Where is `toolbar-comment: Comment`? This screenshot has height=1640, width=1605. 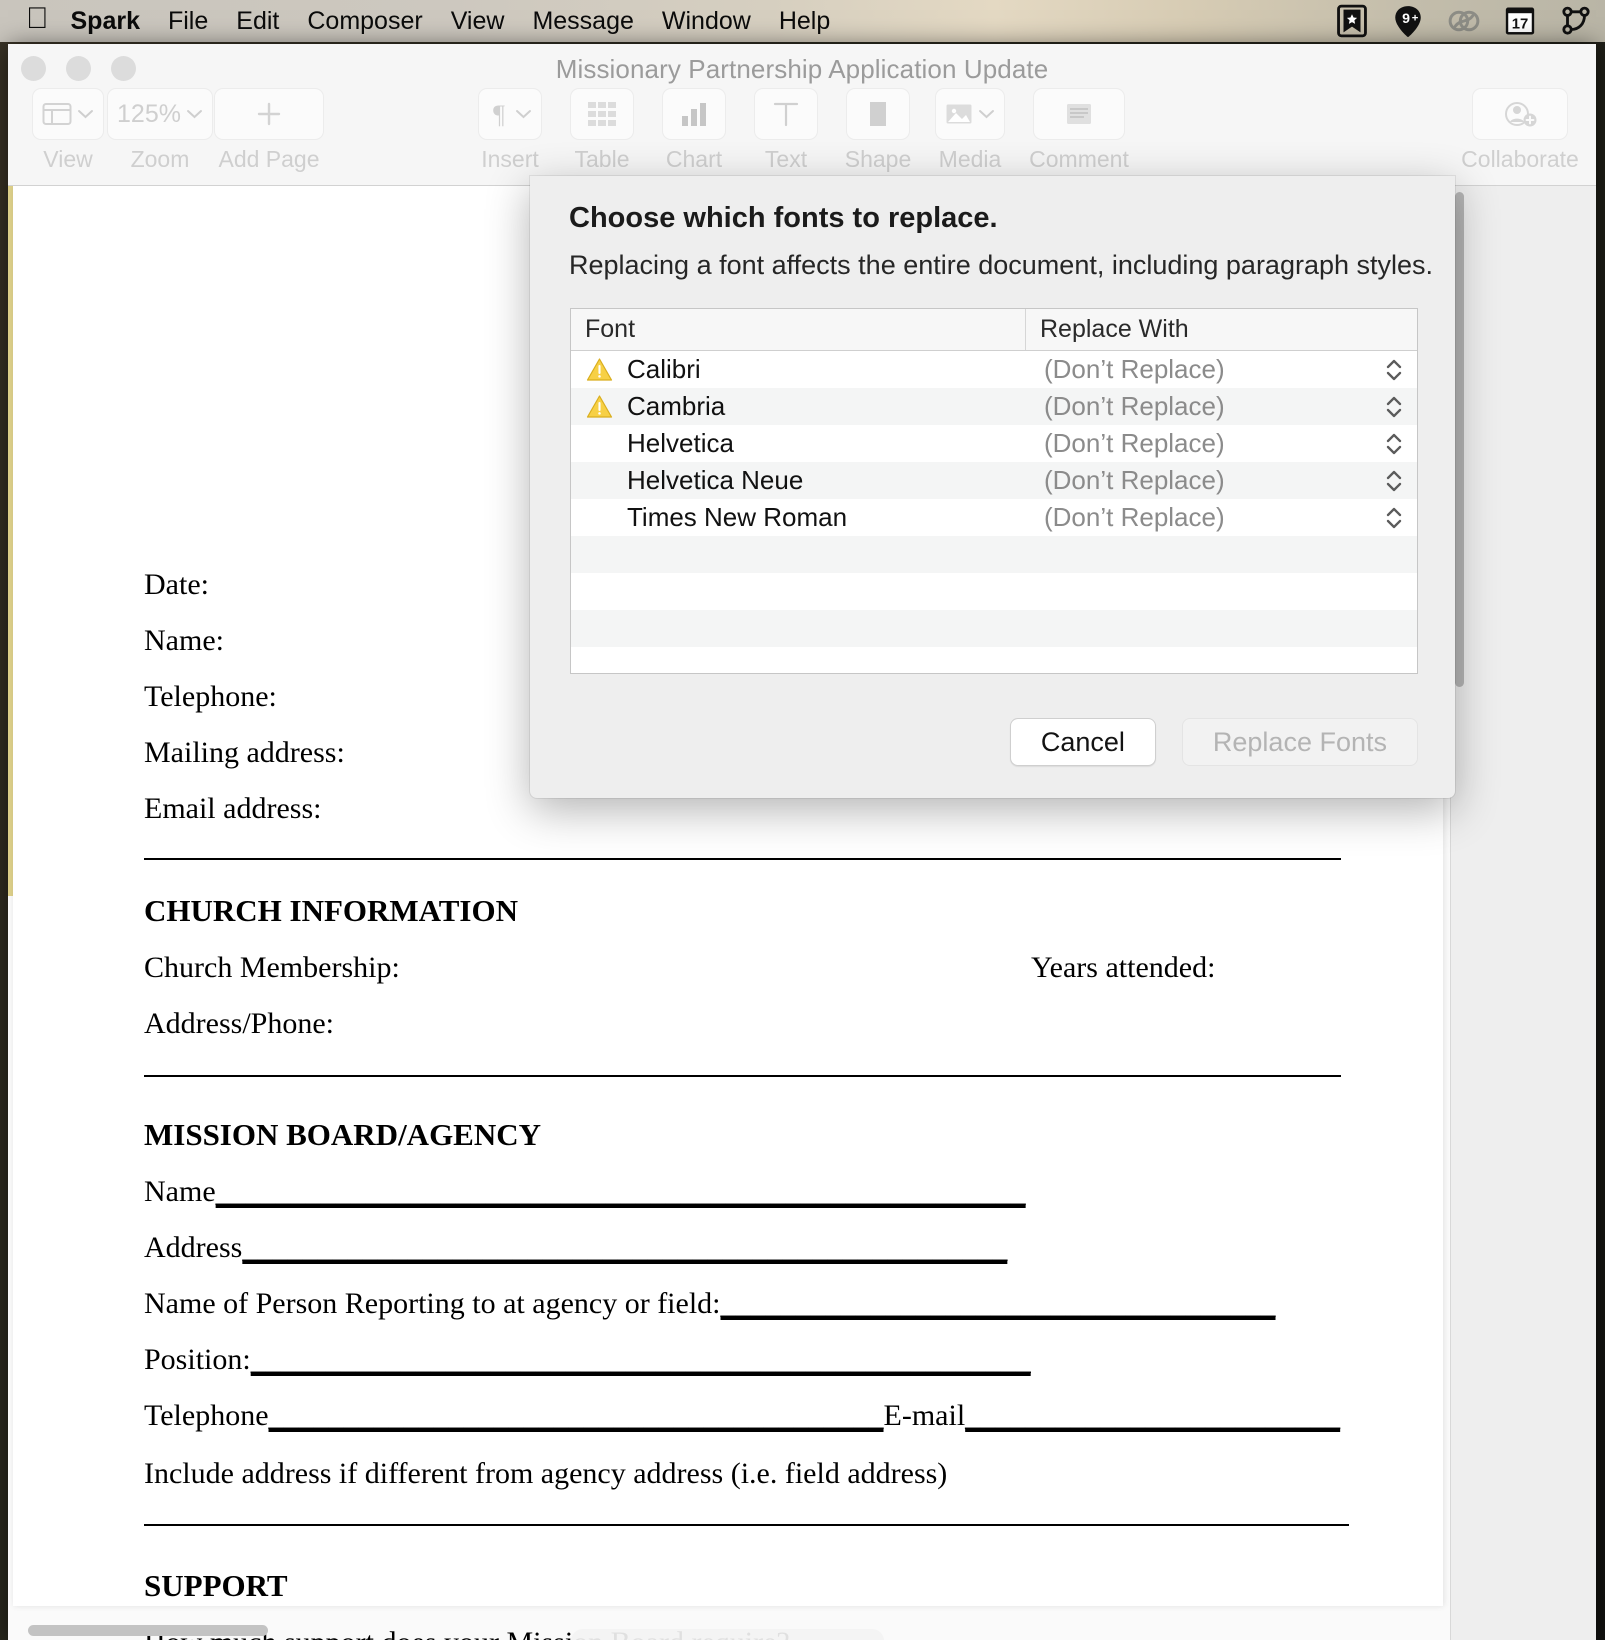 toolbar-comment: Comment is located at coordinates (1079, 130).